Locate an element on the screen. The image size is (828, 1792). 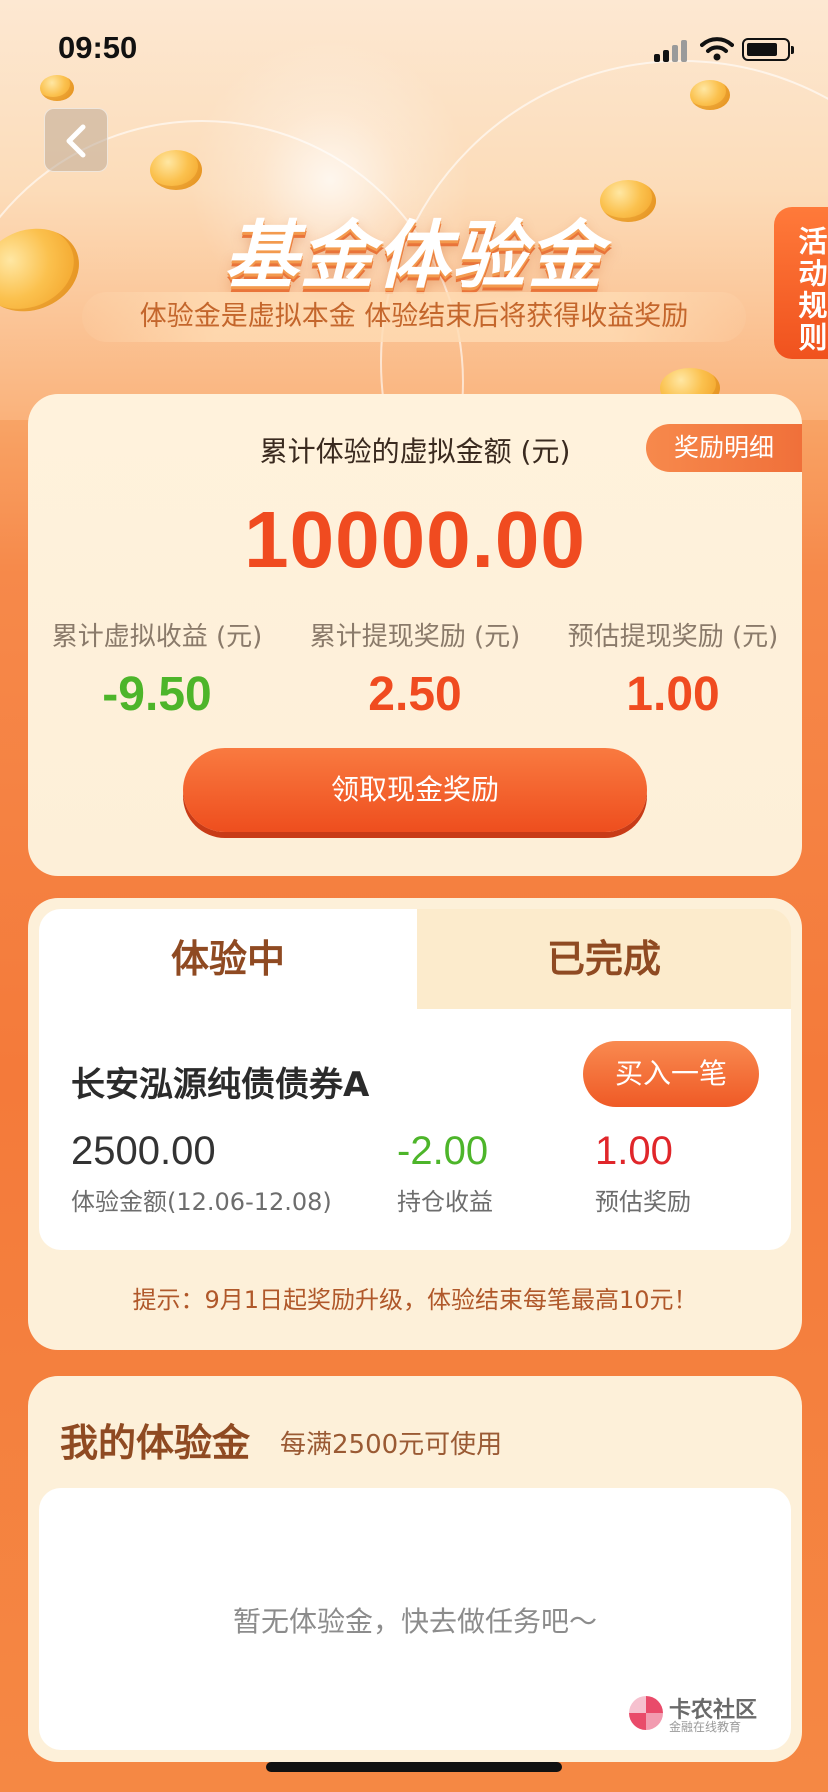
kanong-logo-icon is located at coordinates (646, 1713).